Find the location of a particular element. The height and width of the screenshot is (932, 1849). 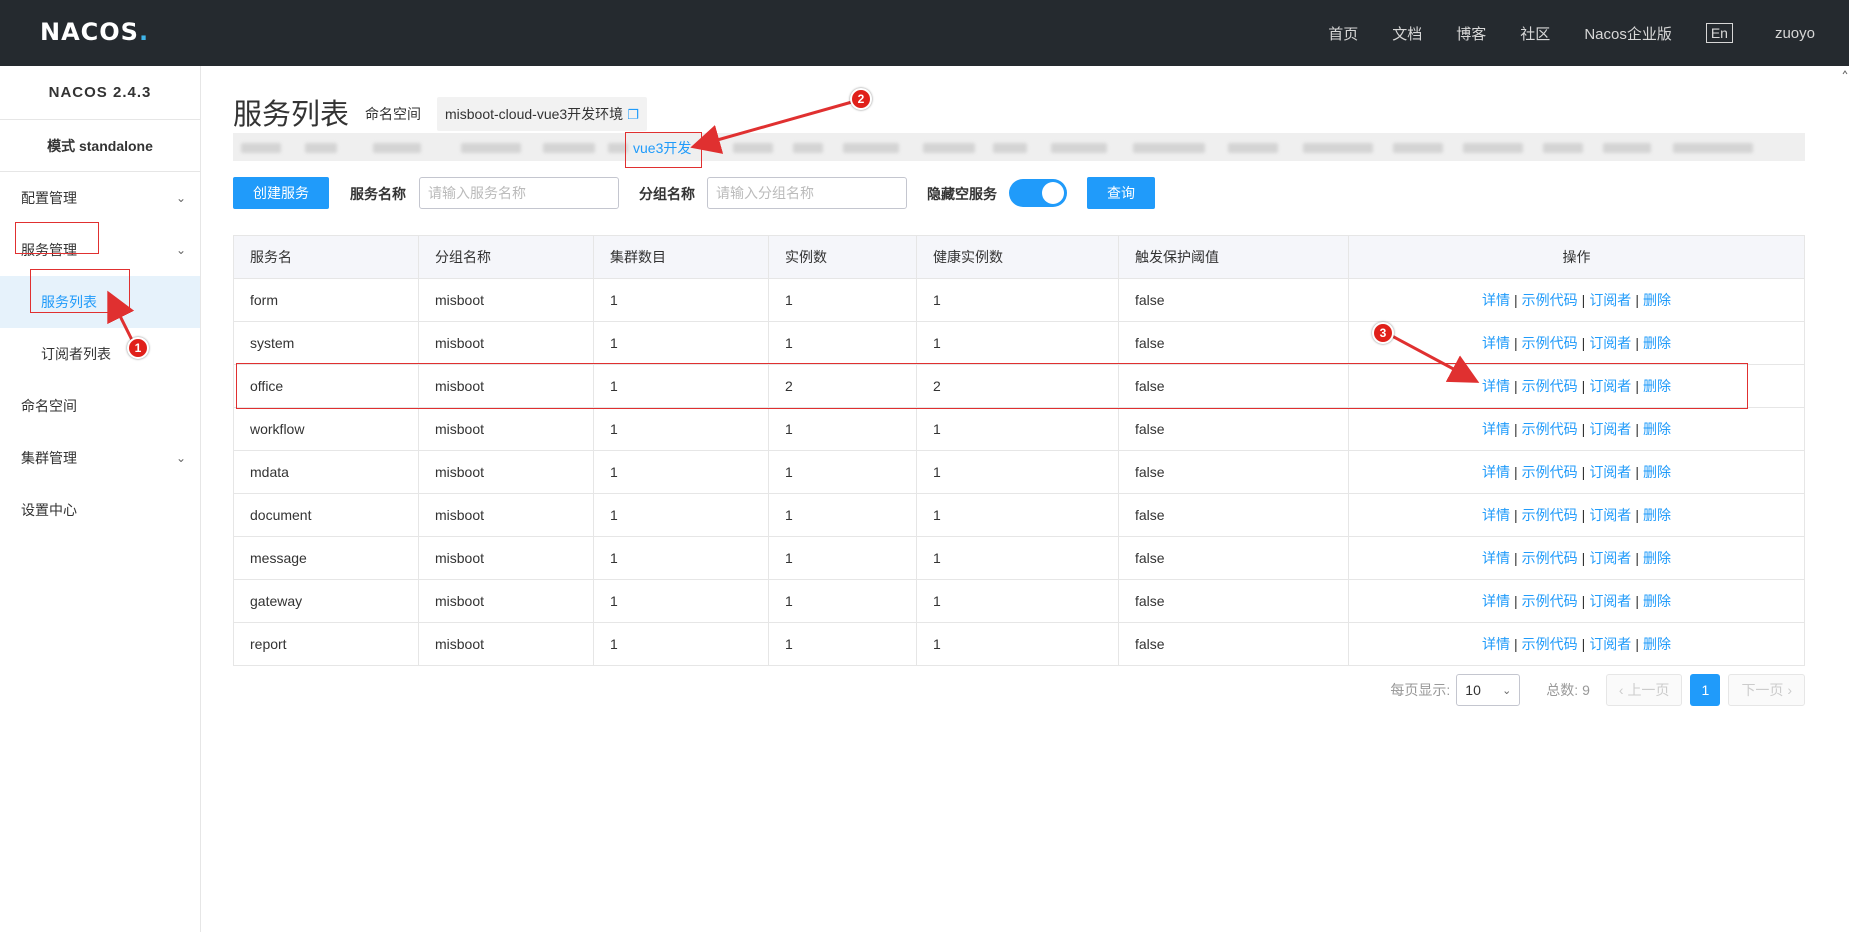

page-title: 服务列表 is located at coordinates (291, 115).